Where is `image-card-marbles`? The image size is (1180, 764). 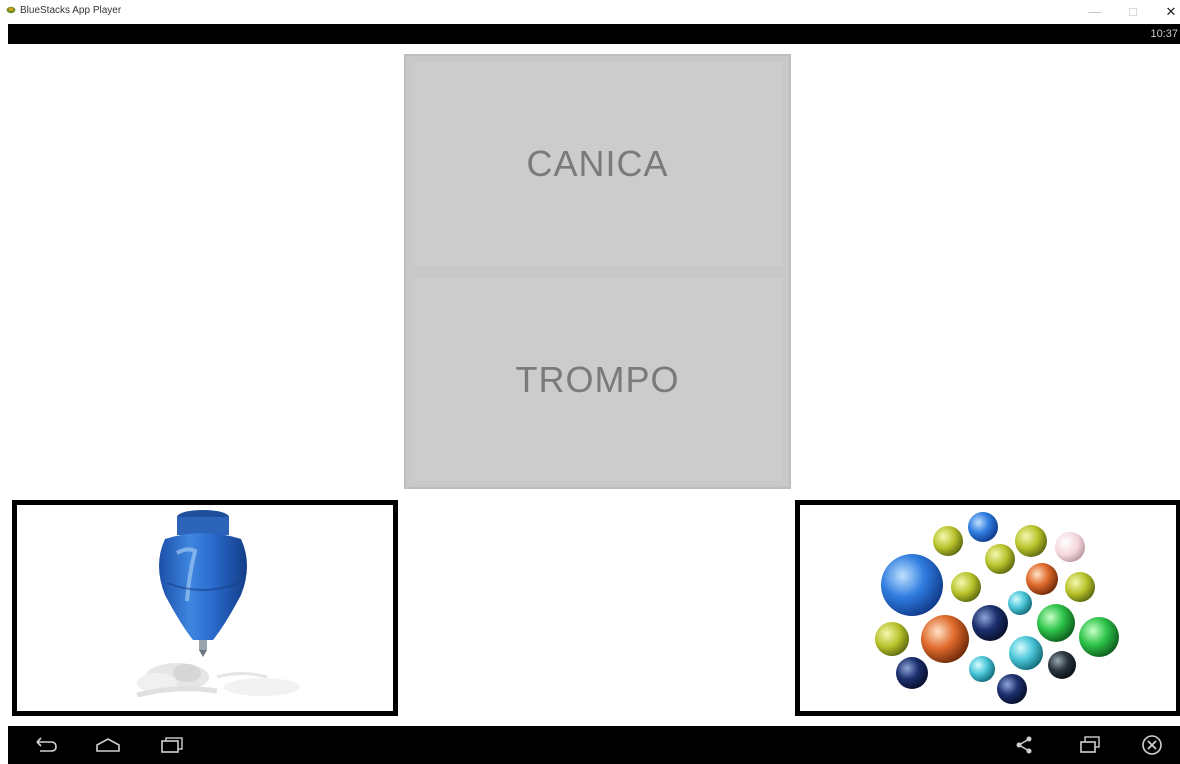 image-card-marbles is located at coordinates (987, 608).